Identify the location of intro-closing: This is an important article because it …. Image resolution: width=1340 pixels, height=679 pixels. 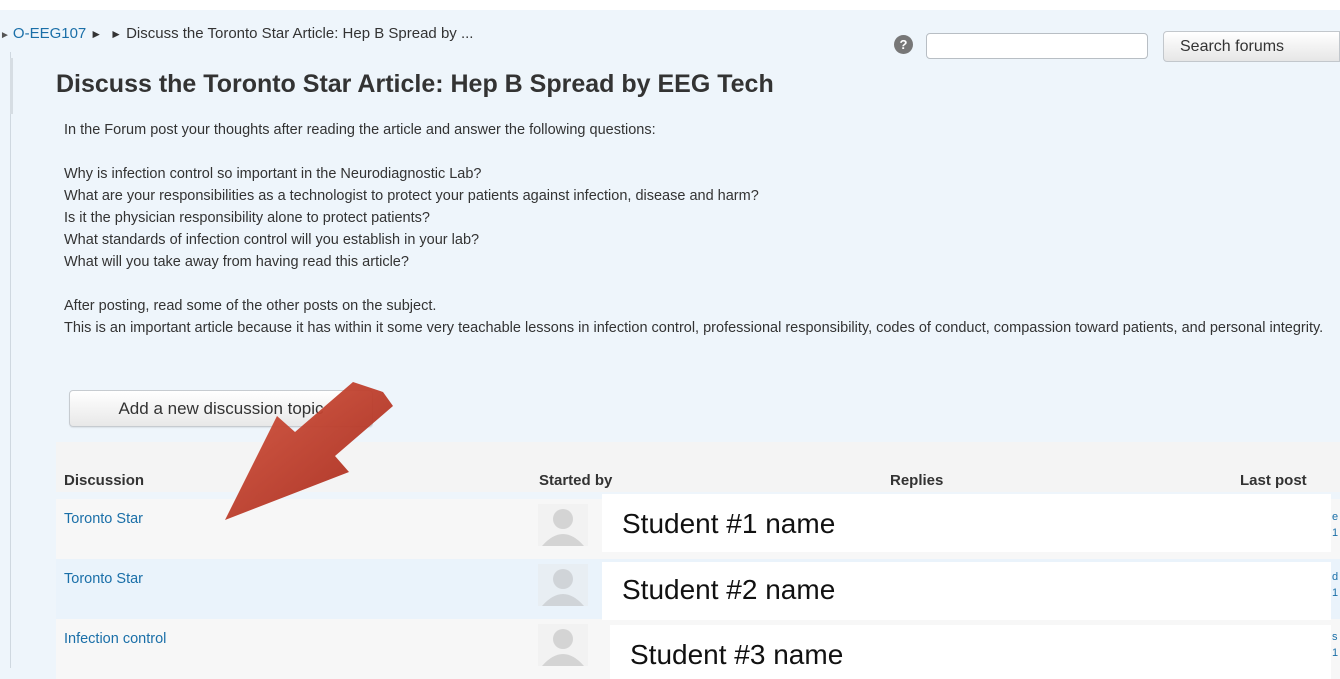
(694, 328).